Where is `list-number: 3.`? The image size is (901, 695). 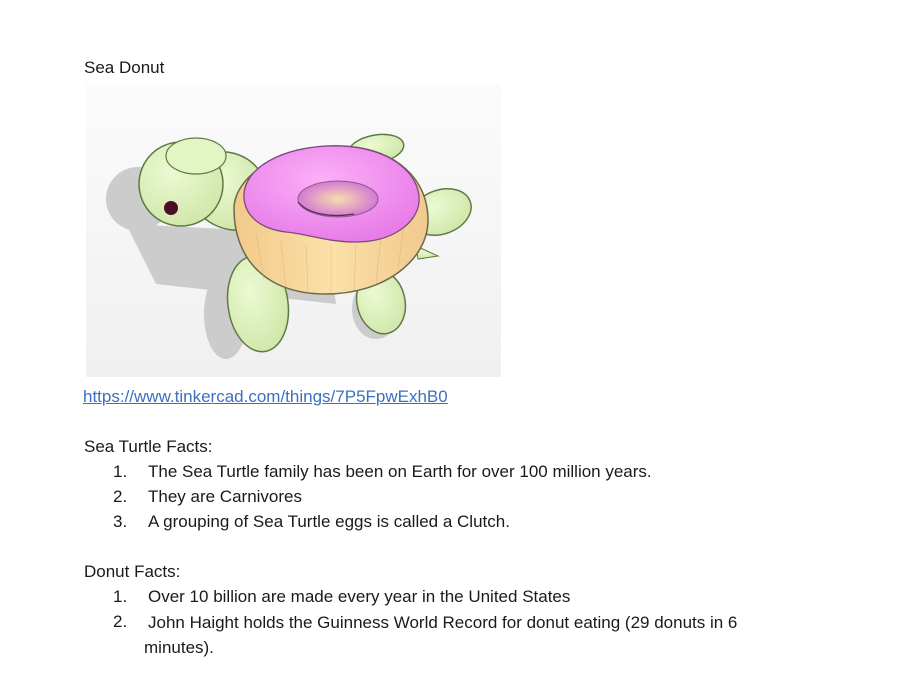
list-number: 3. is located at coordinates (120, 521).